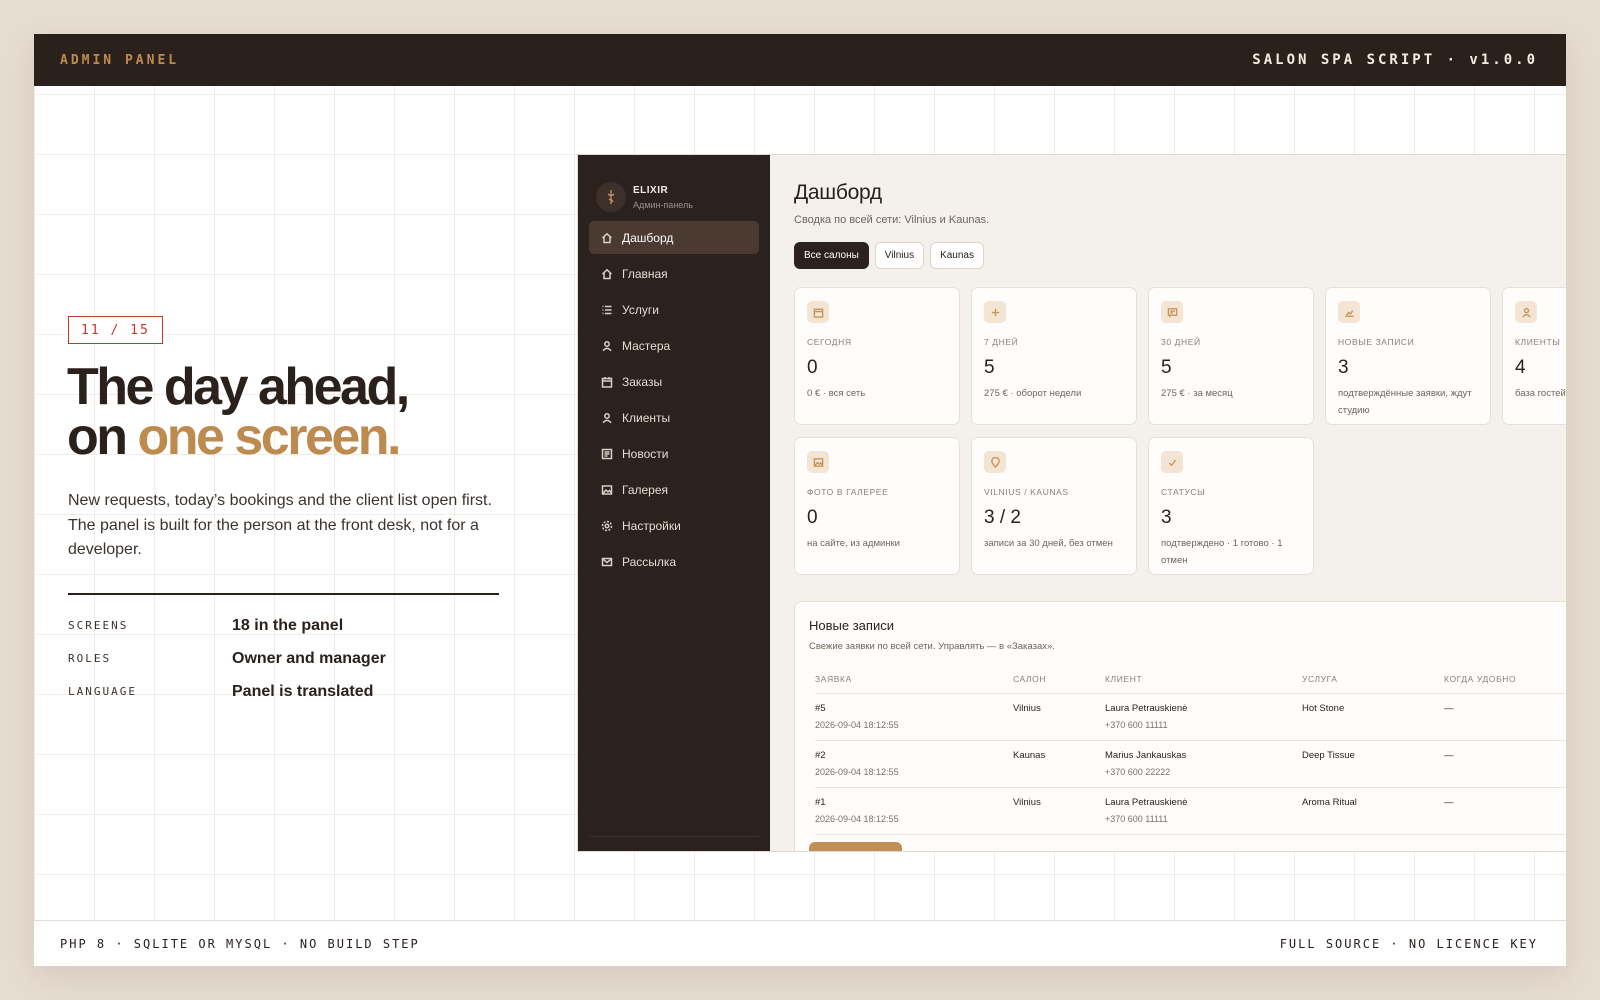  Describe the element at coordinates (1540, 393) in the screenshot. I see `stat-note: база гостей` at that location.